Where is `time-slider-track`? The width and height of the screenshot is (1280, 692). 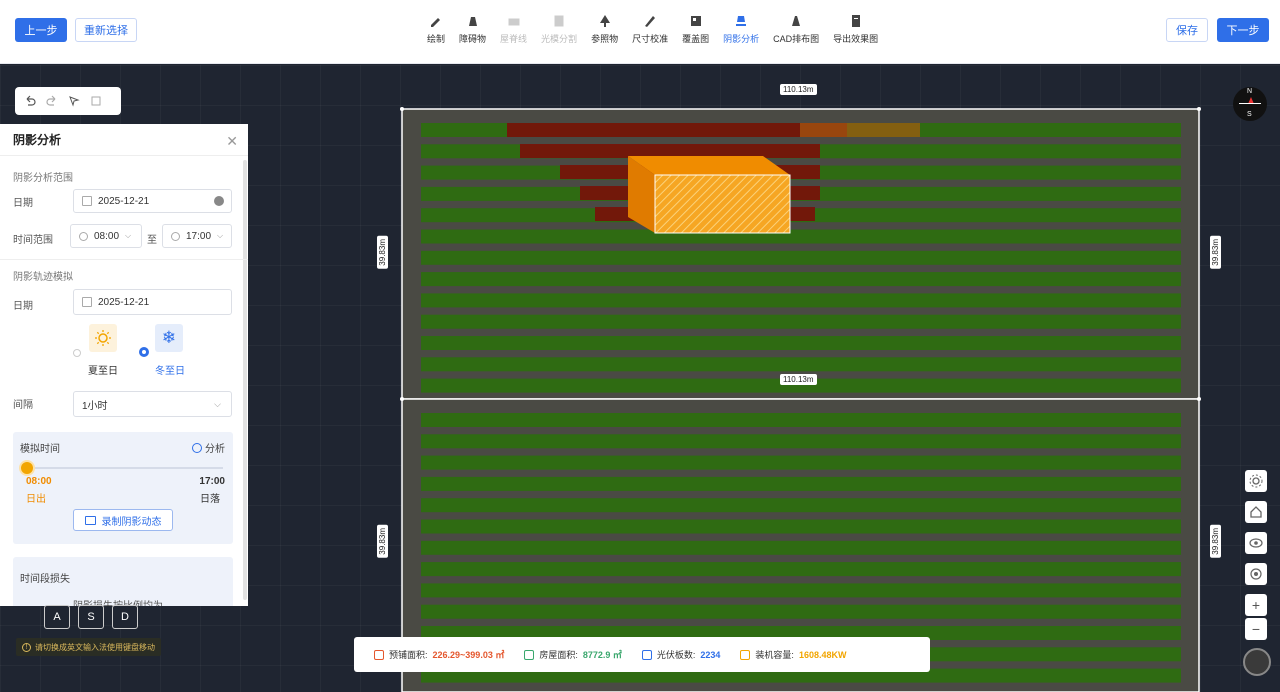
time-slider-track is located at coordinates (125, 468).